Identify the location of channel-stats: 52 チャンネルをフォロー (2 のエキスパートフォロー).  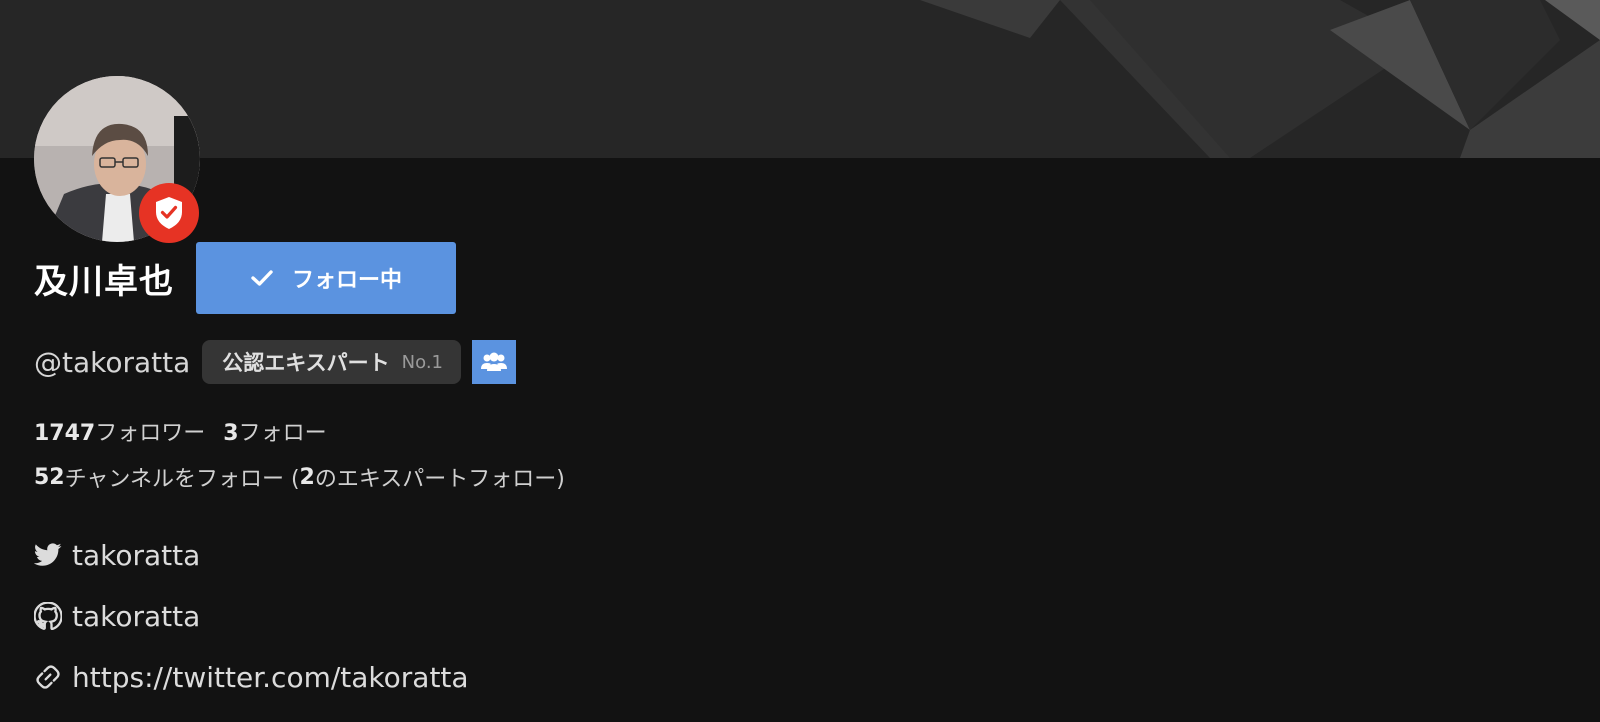
(299, 477).